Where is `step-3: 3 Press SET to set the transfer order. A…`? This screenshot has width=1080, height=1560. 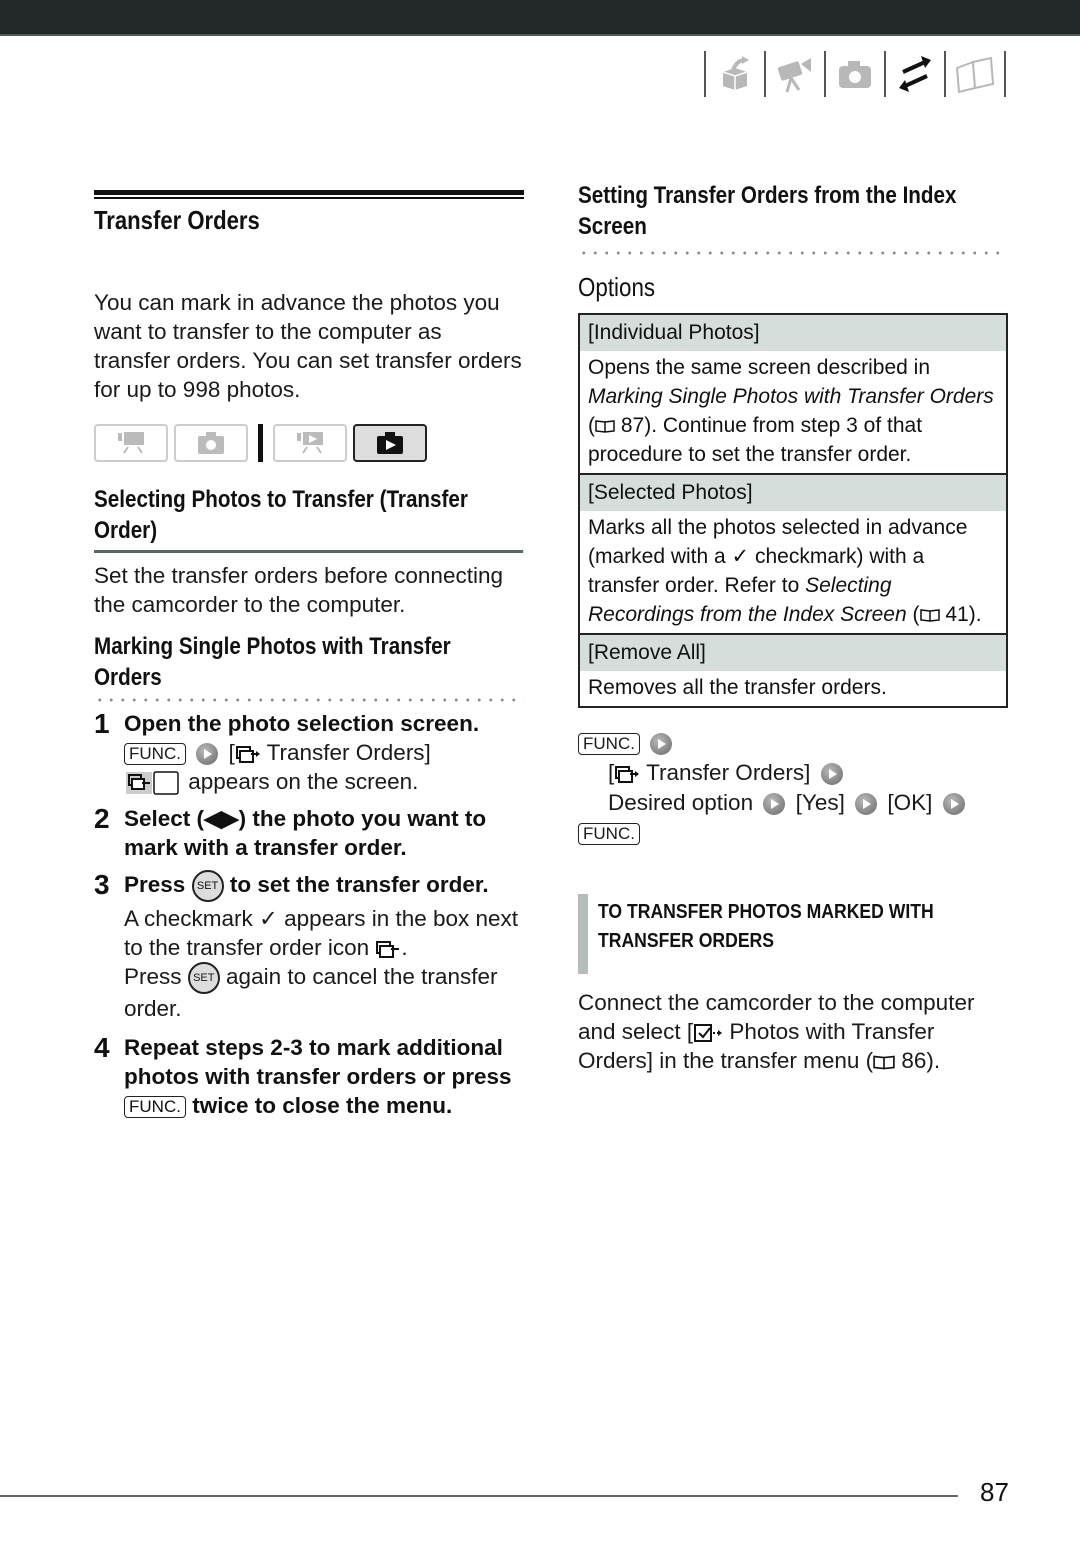 step-3: 3 Press SET to set the transfer order. A… is located at coordinates (309, 946).